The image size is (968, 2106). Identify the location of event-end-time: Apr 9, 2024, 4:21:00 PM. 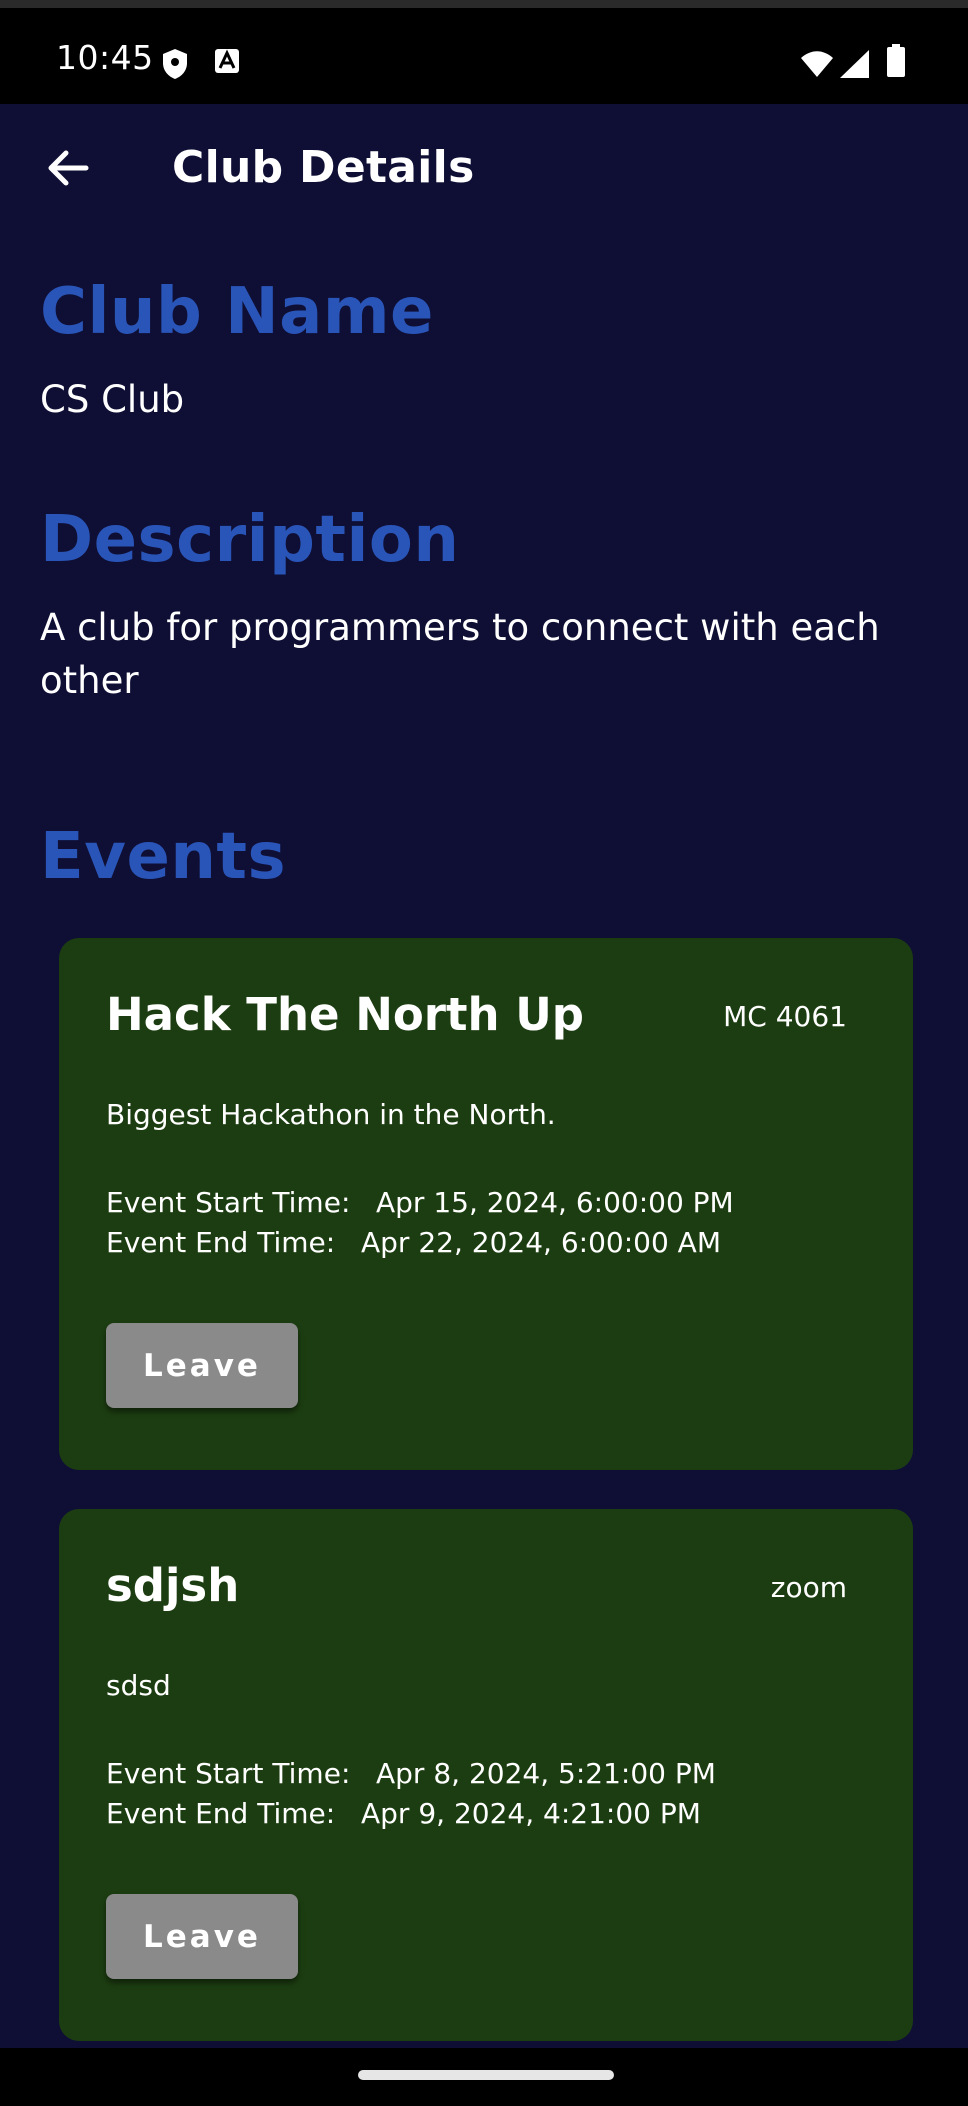
(531, 1813).